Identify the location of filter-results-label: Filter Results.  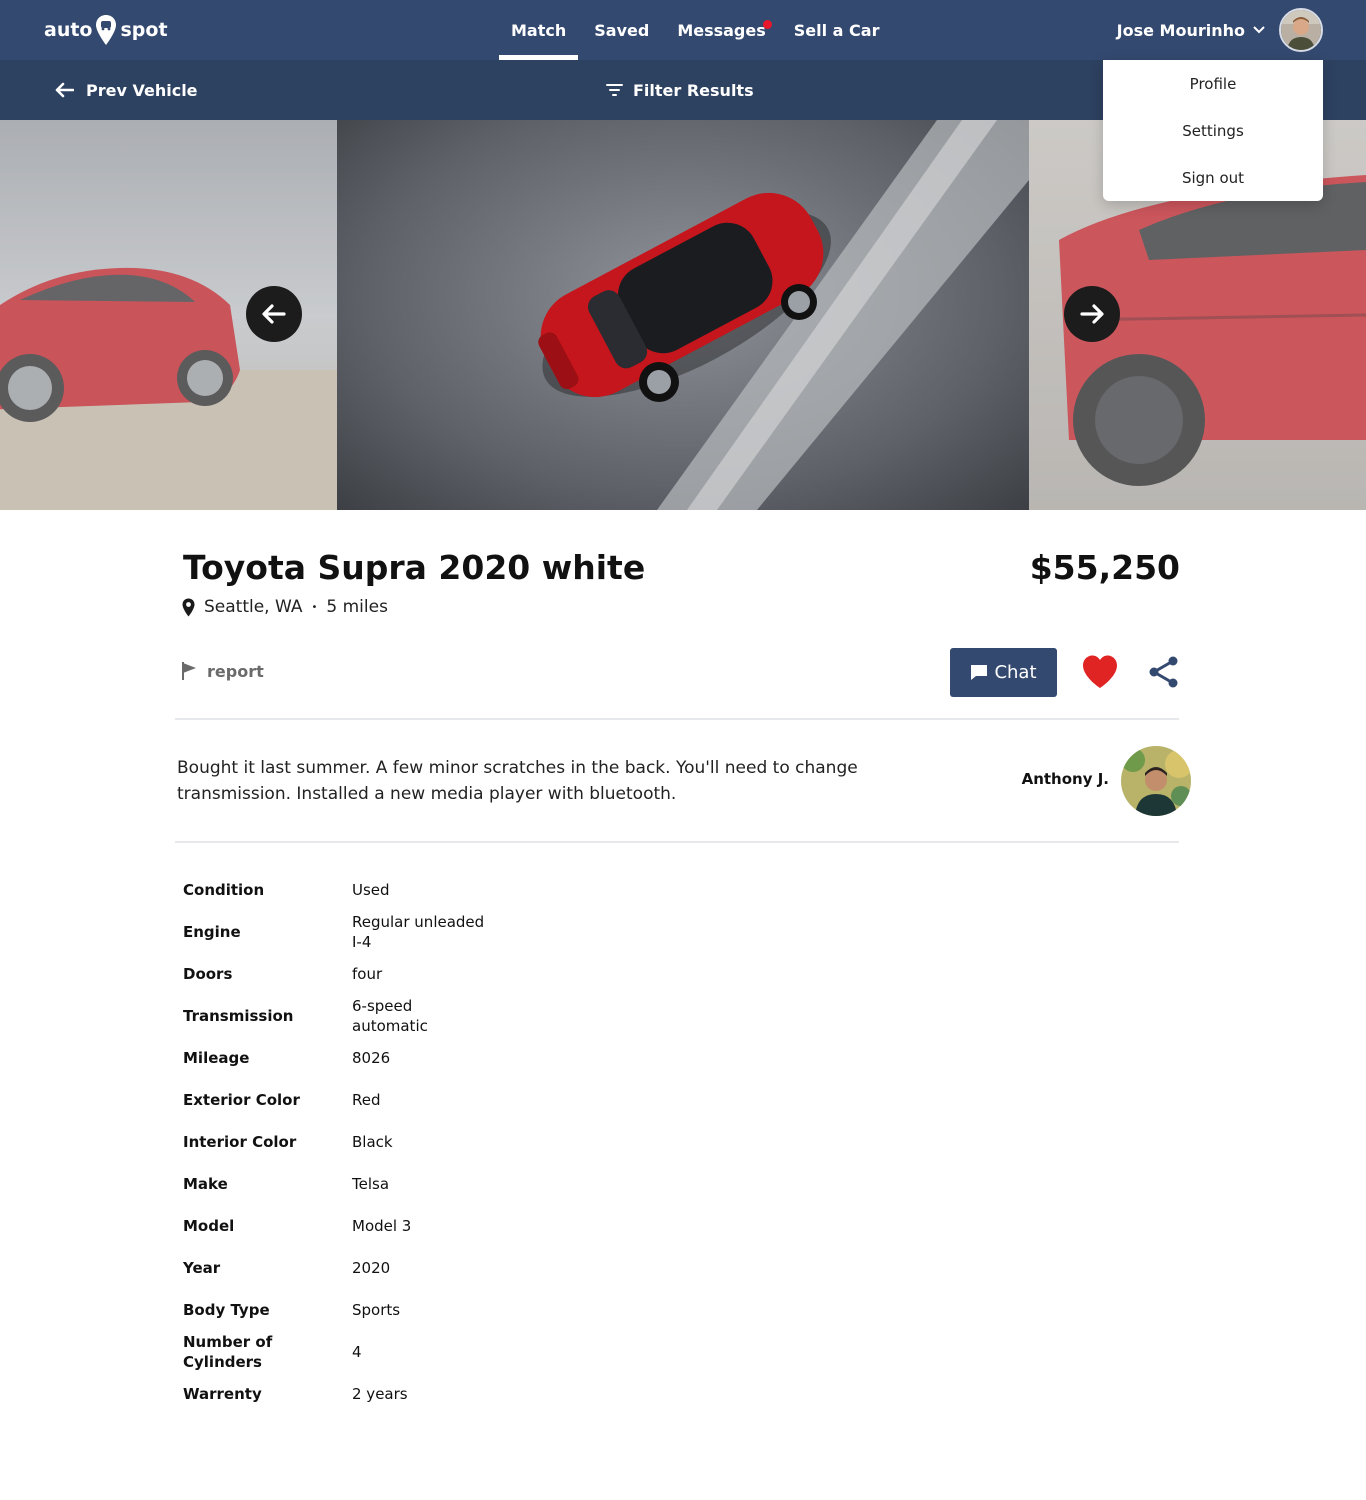
(693, 90).